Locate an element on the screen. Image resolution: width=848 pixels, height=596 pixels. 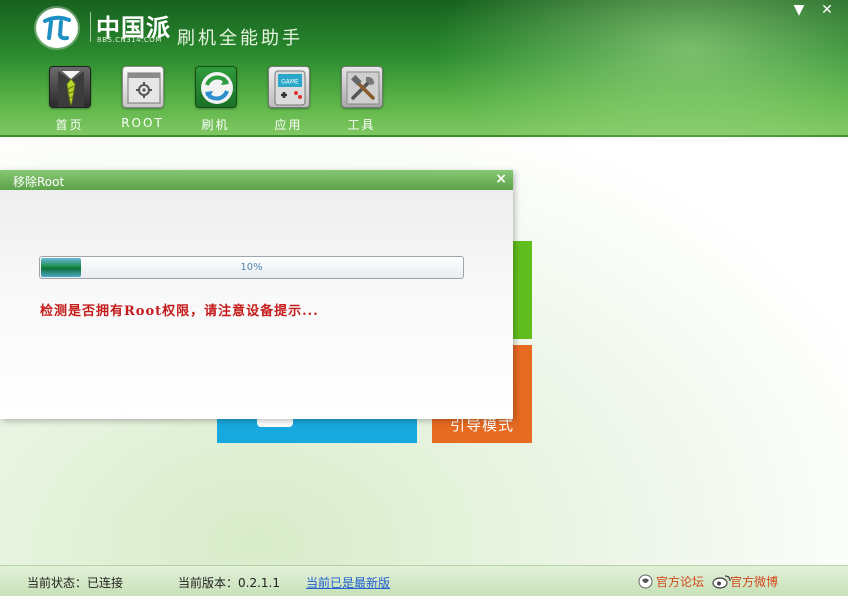
window-controls: ▼ ✕ is located at coordinates (813, 10).